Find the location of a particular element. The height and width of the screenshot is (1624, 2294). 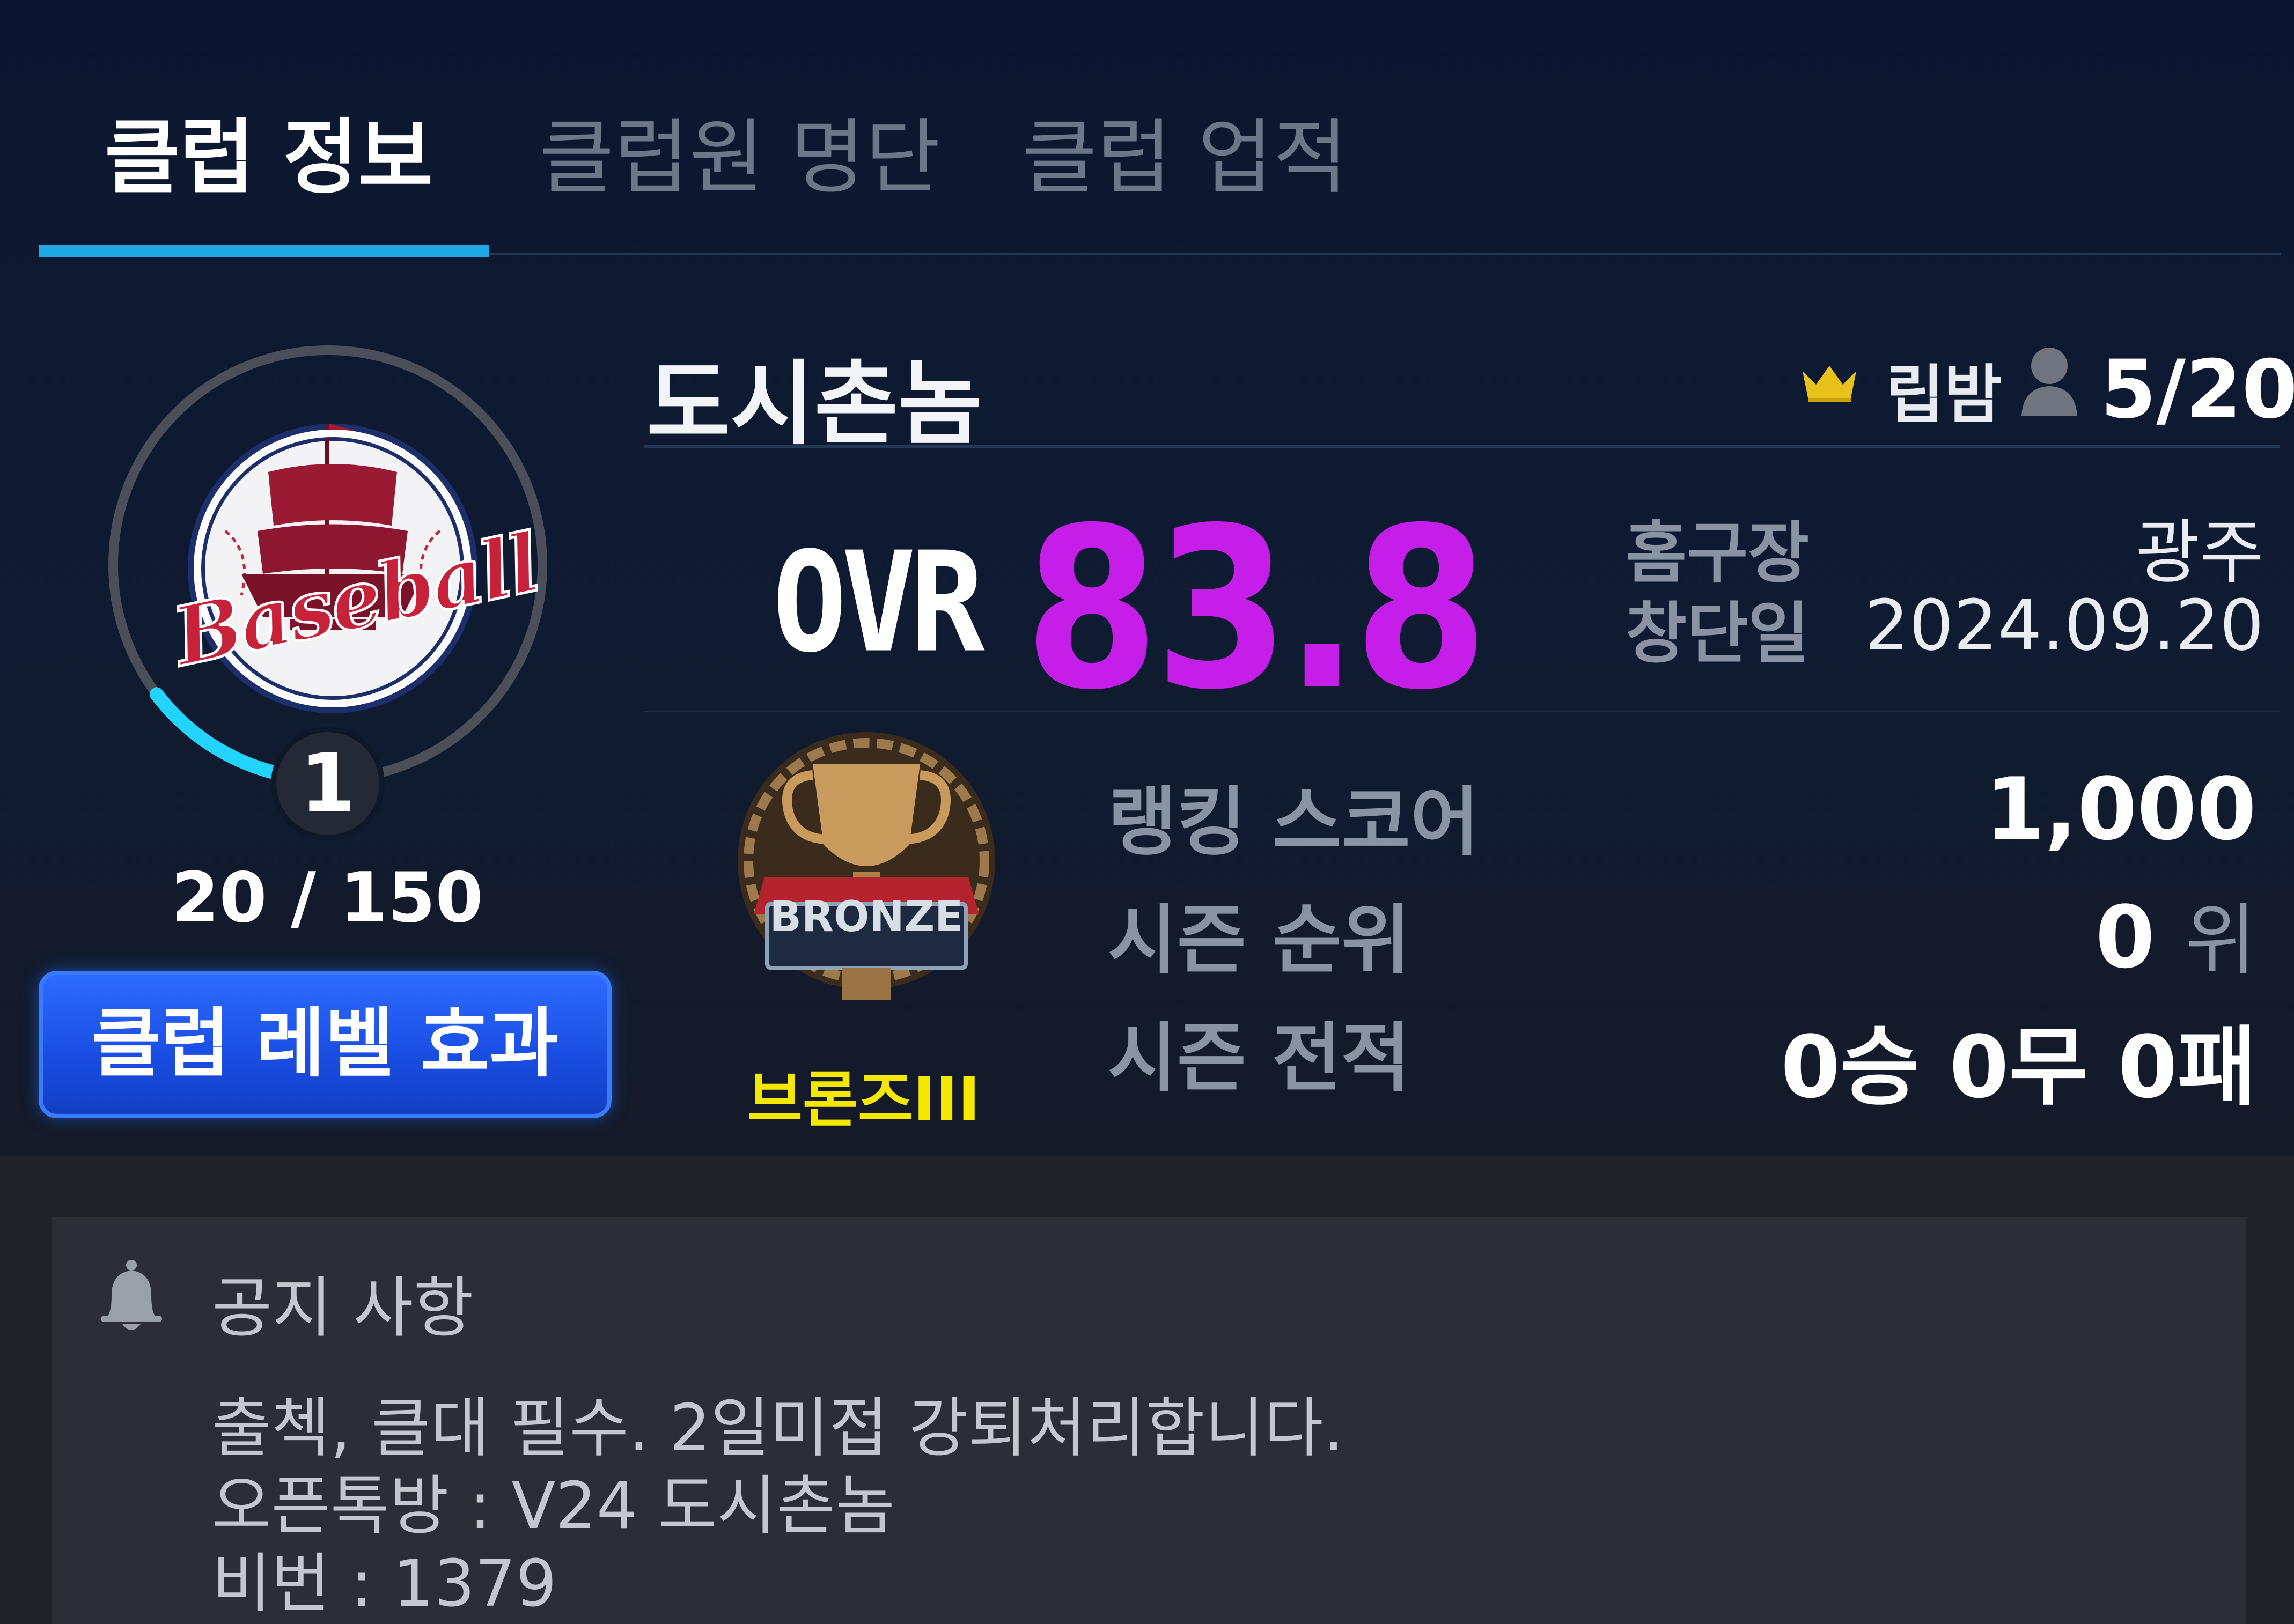

season-rank-label: 시즌 순위 is located at coordinates (1259, 940).